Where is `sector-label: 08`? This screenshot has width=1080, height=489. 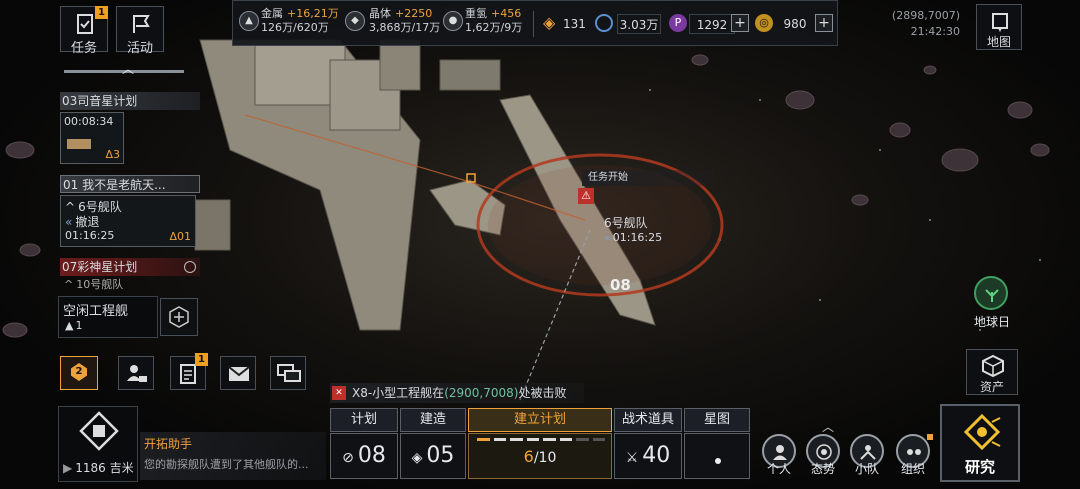
sector-label: 08 is located at coordinates (620, 285).